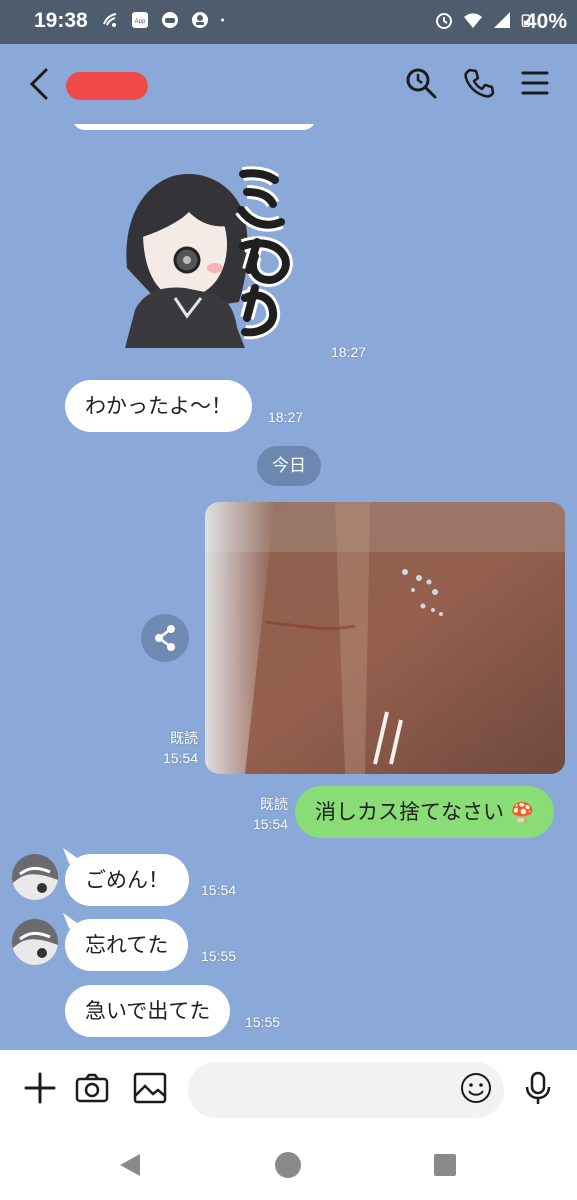 This screenshot has width=577, height=1200. Describe the element at coordinates (538, 1088) in the screenshot. I see `mic-icon` at that location.